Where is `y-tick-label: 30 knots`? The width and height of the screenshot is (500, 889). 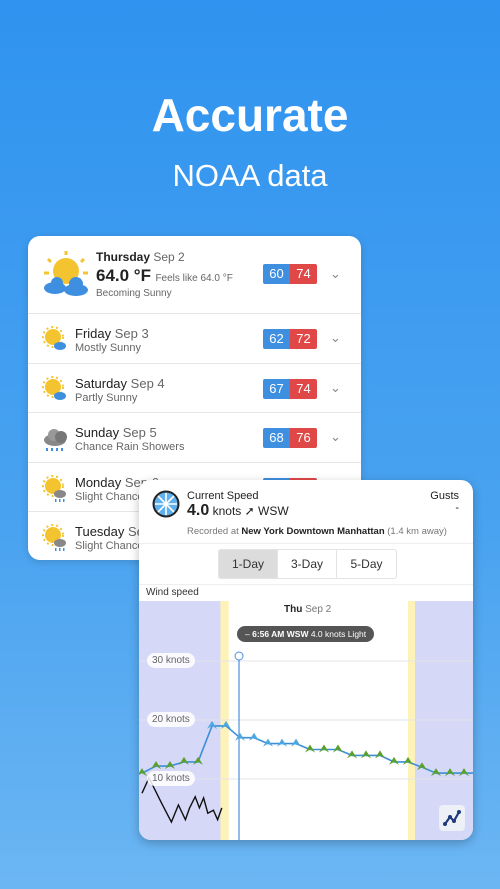
y-tick-label: 30 knots is located at coordinates (171, 660).